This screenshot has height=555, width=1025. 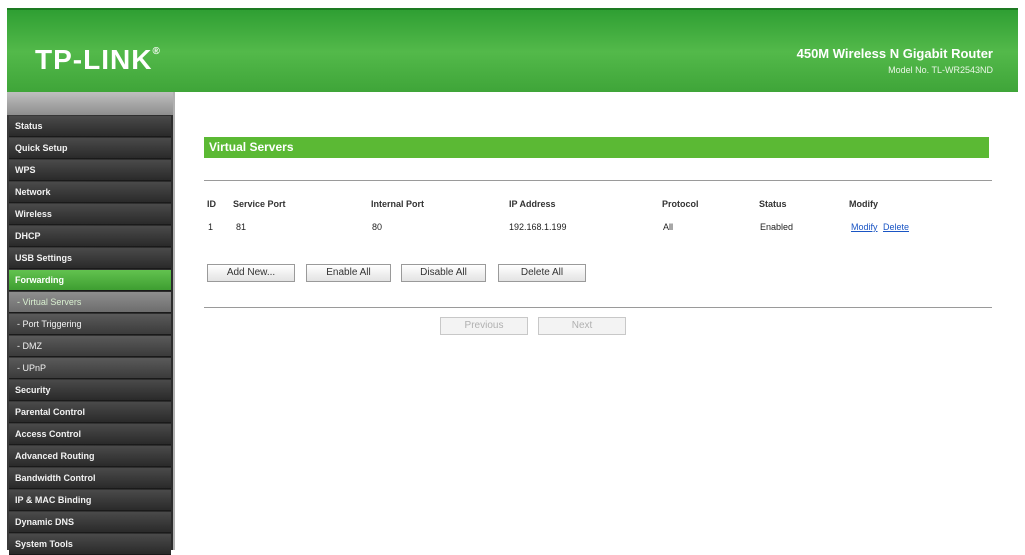 What do you see at coordinates (777, 227) in the screenshot?
I see `row-status: Enabled` at bounding box center [777, 227].